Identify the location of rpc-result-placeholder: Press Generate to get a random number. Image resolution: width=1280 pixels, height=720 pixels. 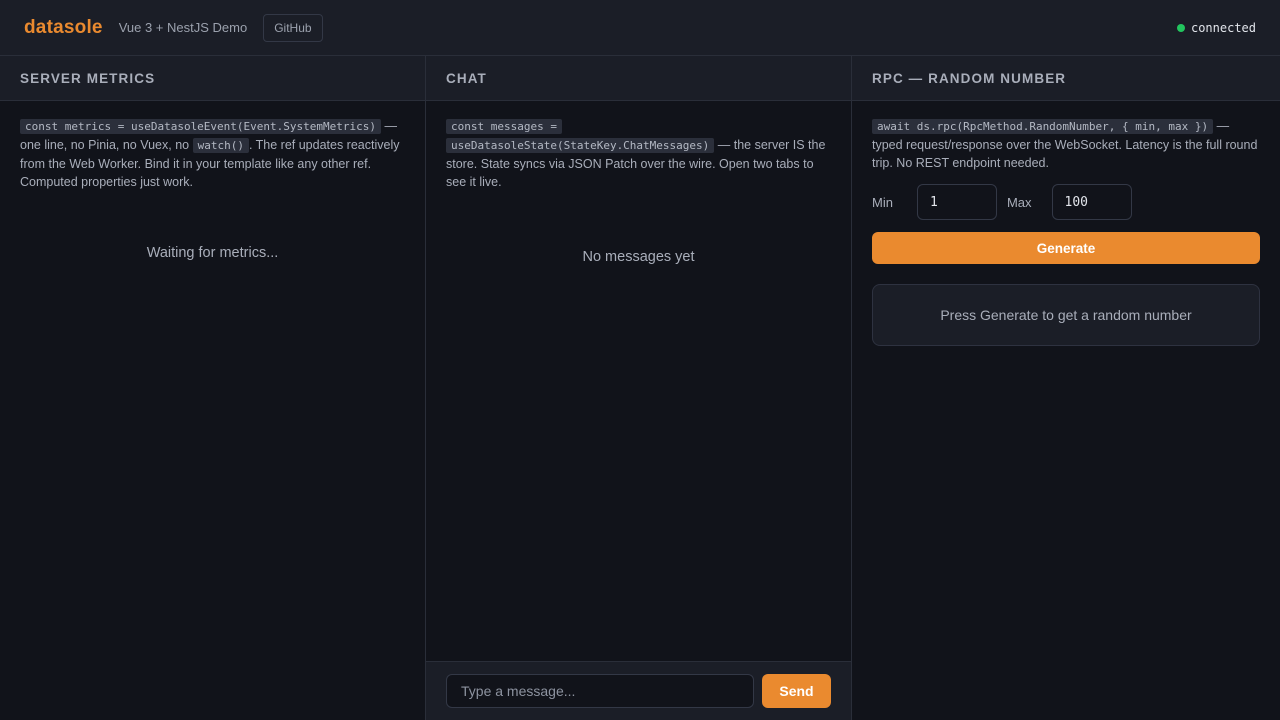
(1066, 315).